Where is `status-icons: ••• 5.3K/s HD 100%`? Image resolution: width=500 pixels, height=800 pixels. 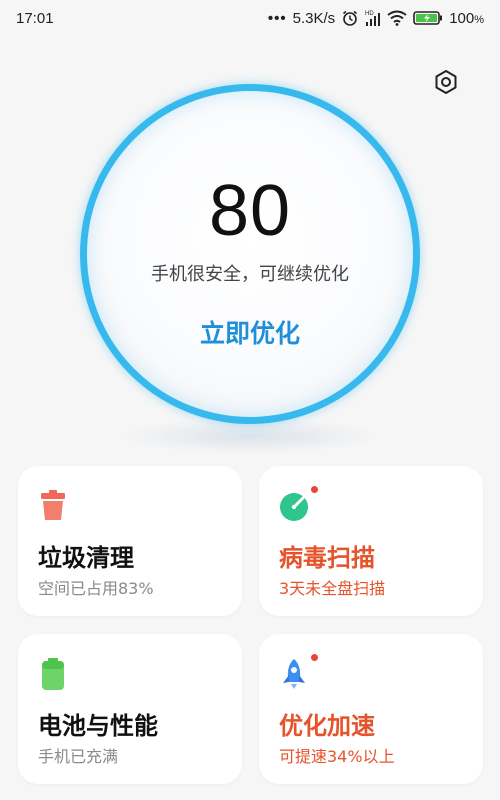
status-icons: ••• 5.3K/s HD 100% is located at coordinates (376, 18).